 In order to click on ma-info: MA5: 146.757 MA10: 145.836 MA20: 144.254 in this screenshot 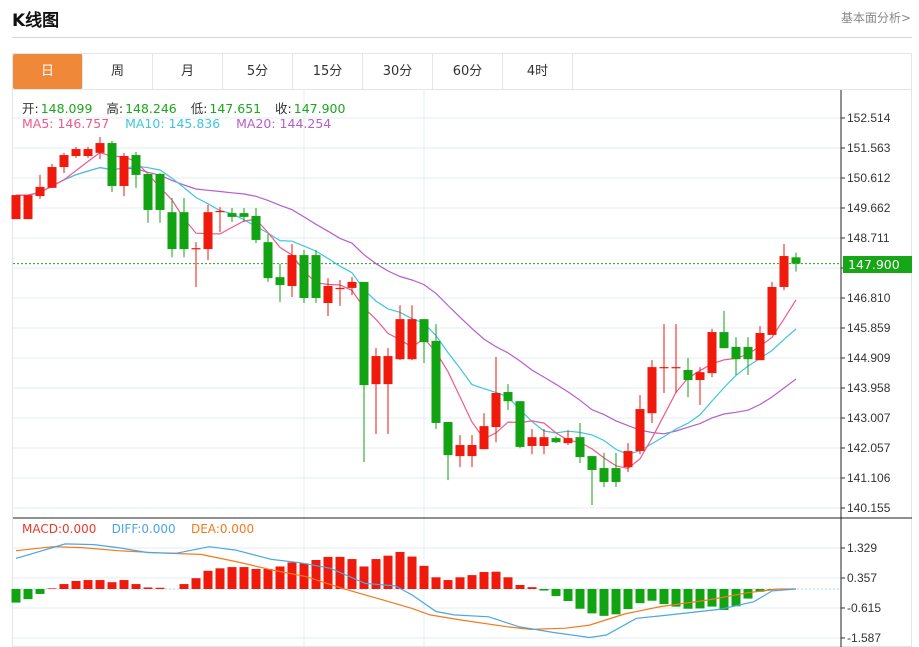, I will do `click(176, 123)`.